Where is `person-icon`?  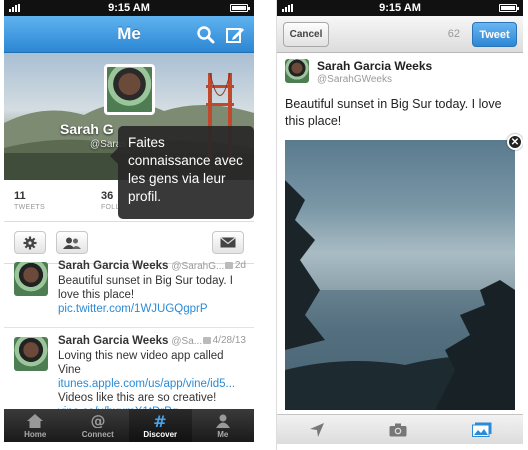
person-icon is located at coordinates (222, 421).